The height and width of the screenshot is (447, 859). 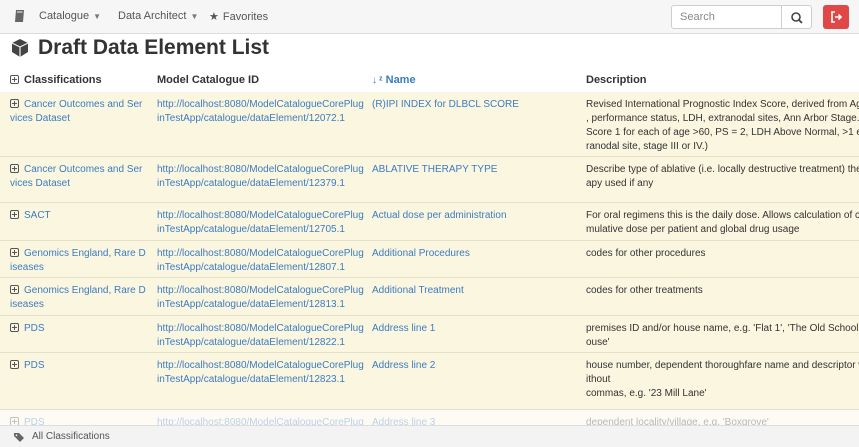 I want to click on sign-out-icon, so click(x=837, y=17).